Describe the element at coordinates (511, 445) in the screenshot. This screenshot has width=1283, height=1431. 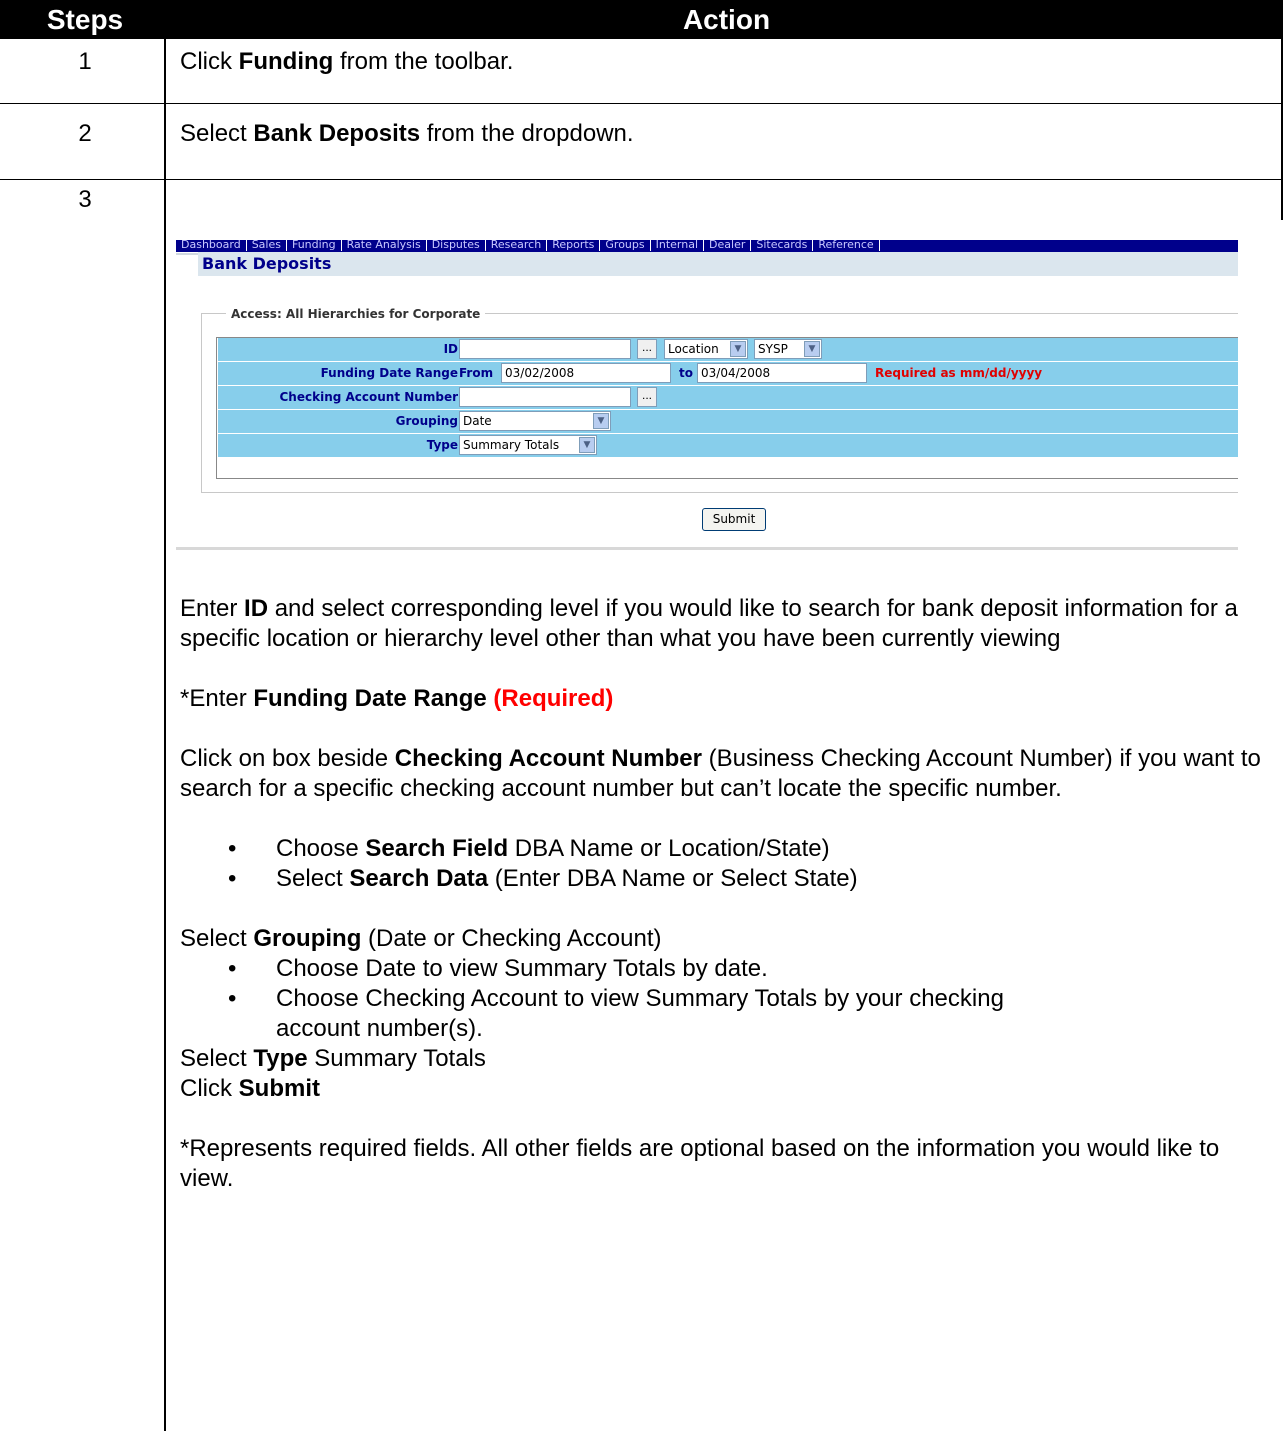
I see `type-select-value: Summary Totals` at that location.